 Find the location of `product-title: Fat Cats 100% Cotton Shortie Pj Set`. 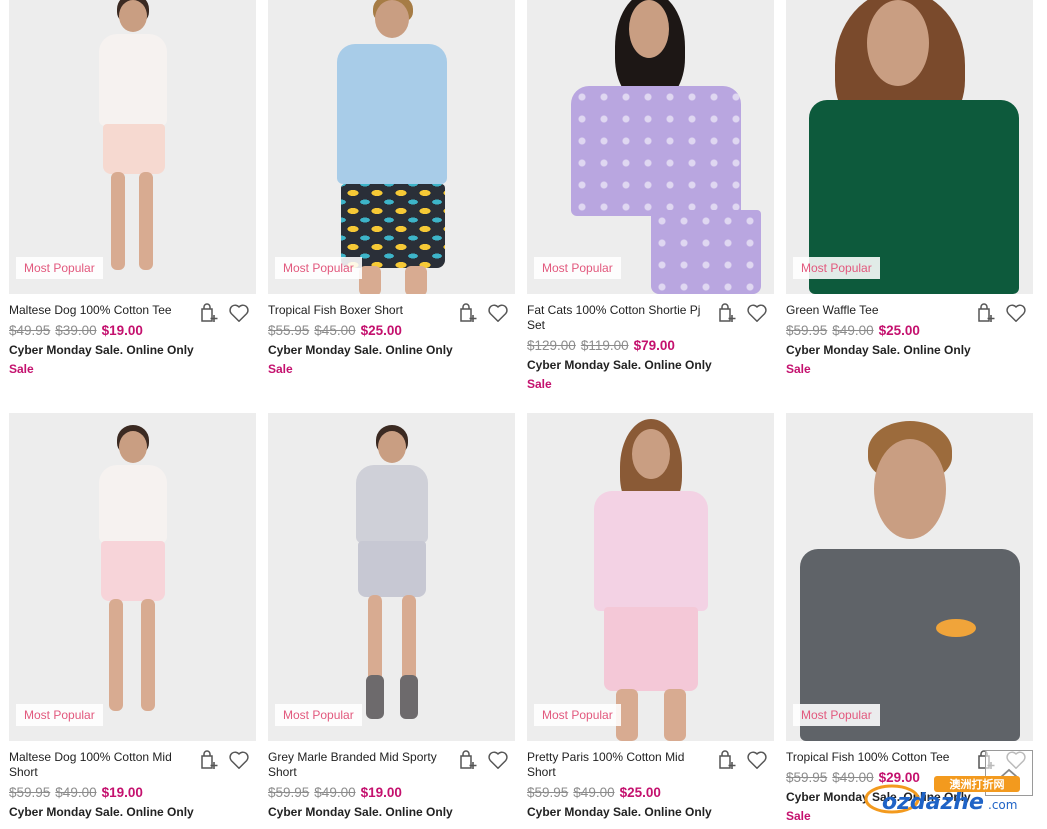

product-title: Fat Cats 100% Cotton Shortie Pj Set is located at coordinates (619, 318).